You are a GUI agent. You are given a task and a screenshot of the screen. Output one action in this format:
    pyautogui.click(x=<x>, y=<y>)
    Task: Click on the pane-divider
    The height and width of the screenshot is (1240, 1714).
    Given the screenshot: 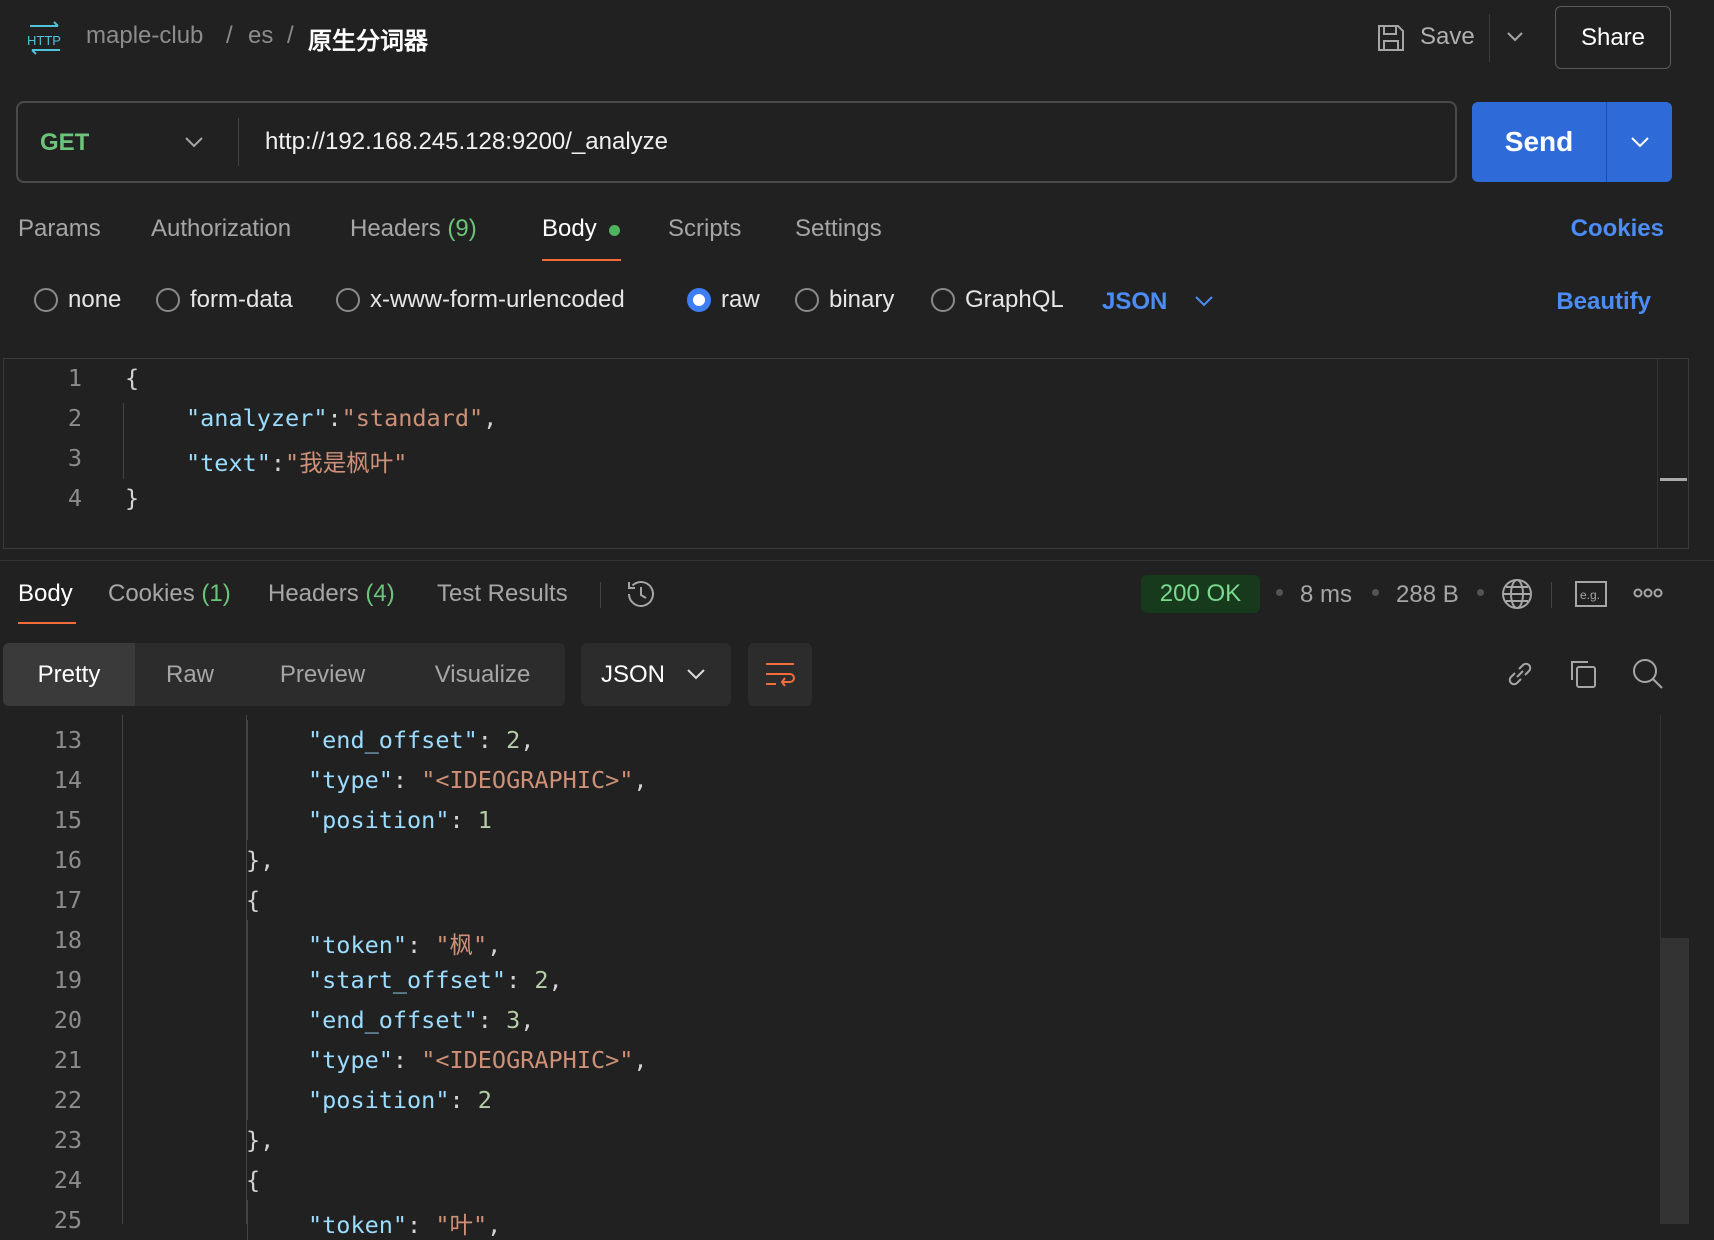 What is the action you would take?
    pyautogui.click(x=857, y=560)
    